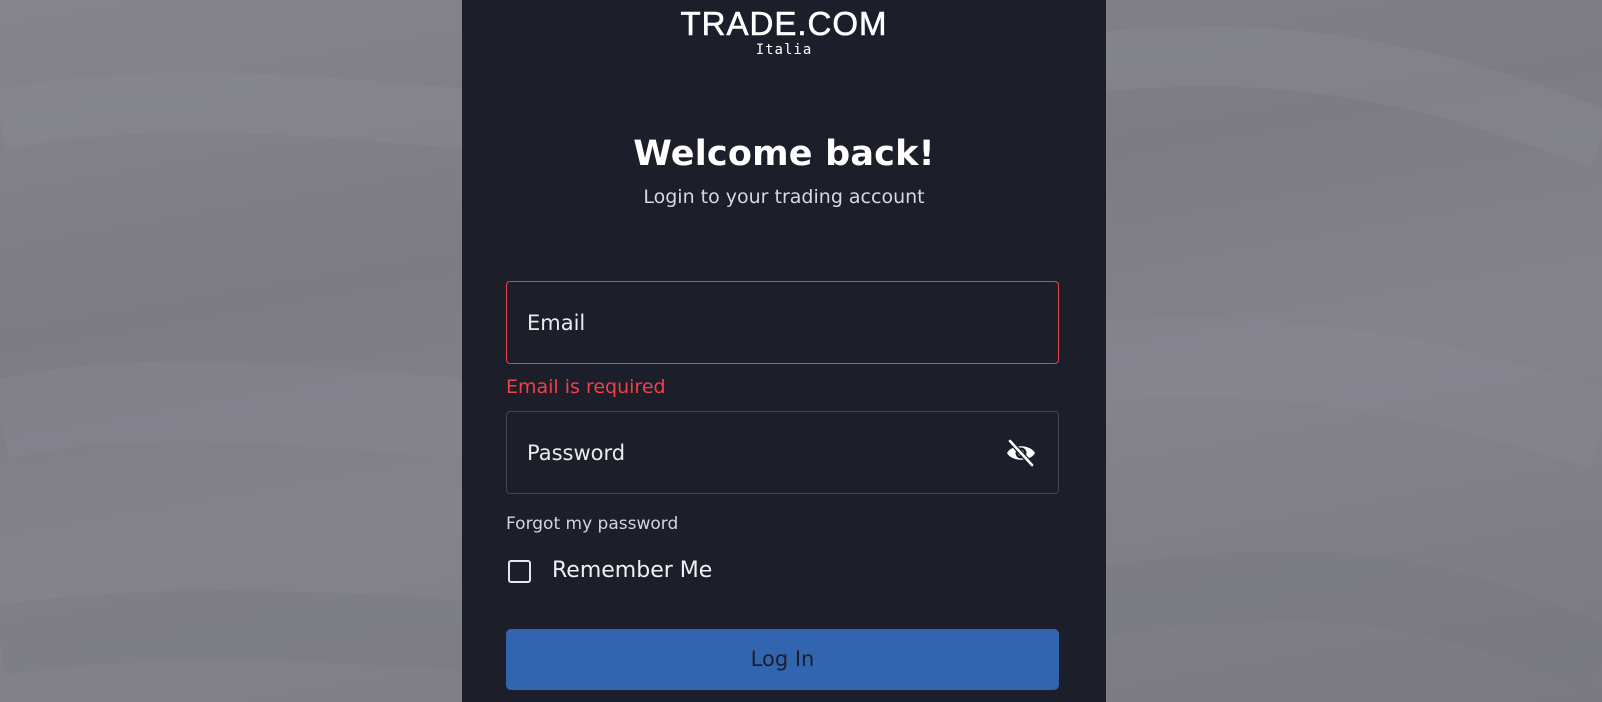  What do you see at coordinates (632, 570) in the screenshot?
I see `remember-me-label: Remember Me` at bounding box center [632, 570].